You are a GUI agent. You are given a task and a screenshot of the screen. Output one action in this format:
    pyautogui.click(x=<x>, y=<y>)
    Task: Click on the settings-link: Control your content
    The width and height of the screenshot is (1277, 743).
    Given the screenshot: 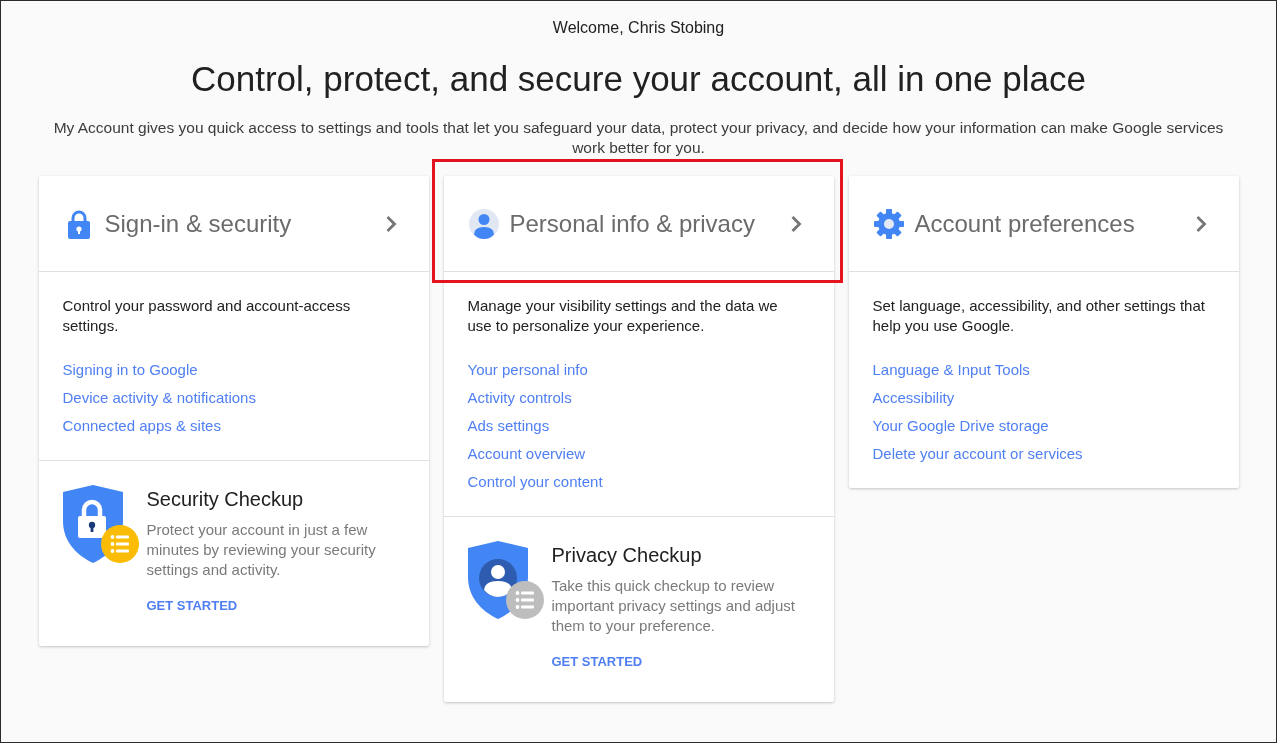 What is the action you would take?
    pyautogui.click(x=535, y=482)
    